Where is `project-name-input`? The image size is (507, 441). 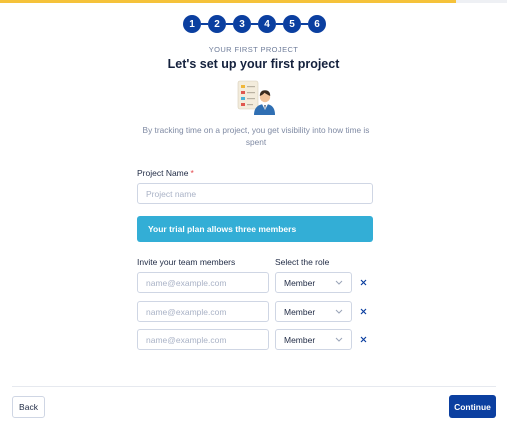 project-name-input is located at coordinates (255, 193).